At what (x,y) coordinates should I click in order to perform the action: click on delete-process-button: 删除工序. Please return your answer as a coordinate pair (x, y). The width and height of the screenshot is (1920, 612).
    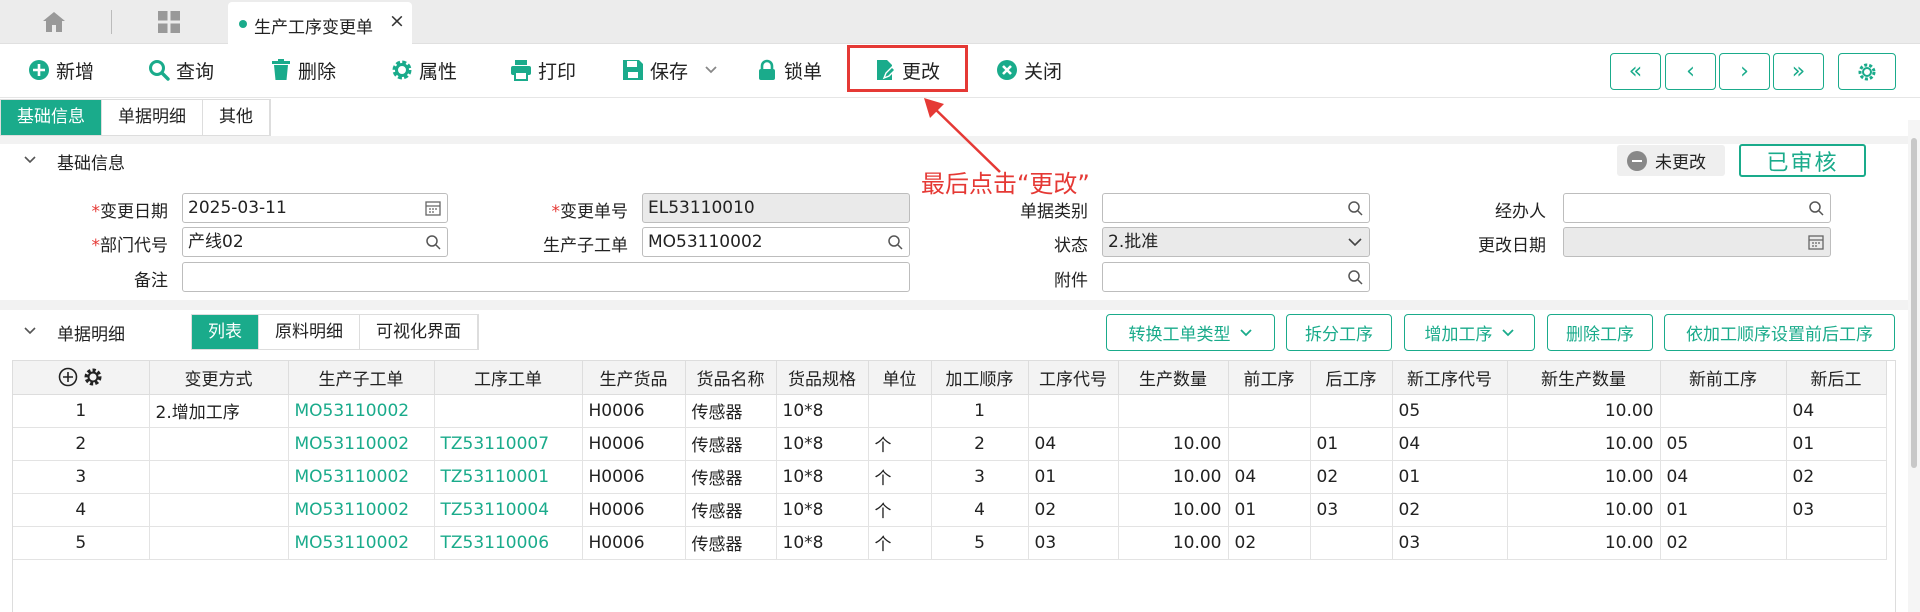
    Looking at the image, I should click on (1600, 332).